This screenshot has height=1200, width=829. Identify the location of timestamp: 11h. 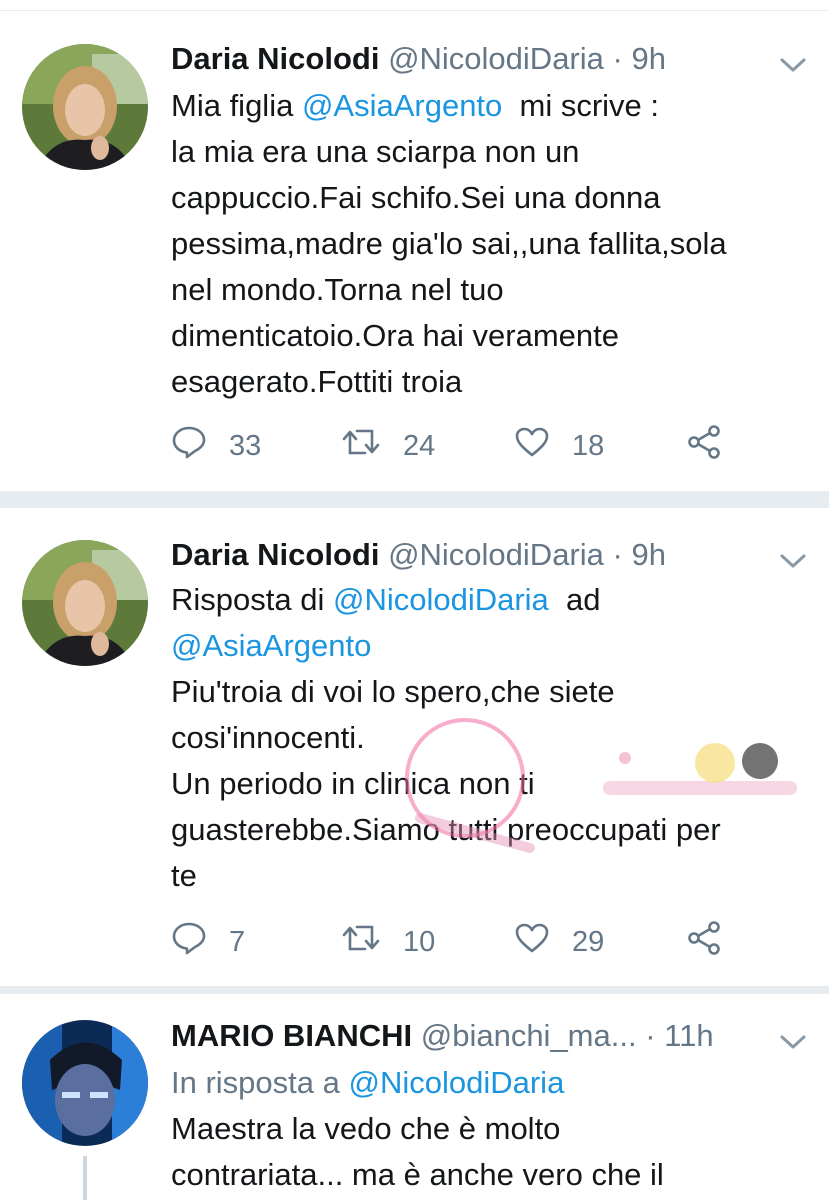
(688, 1035).